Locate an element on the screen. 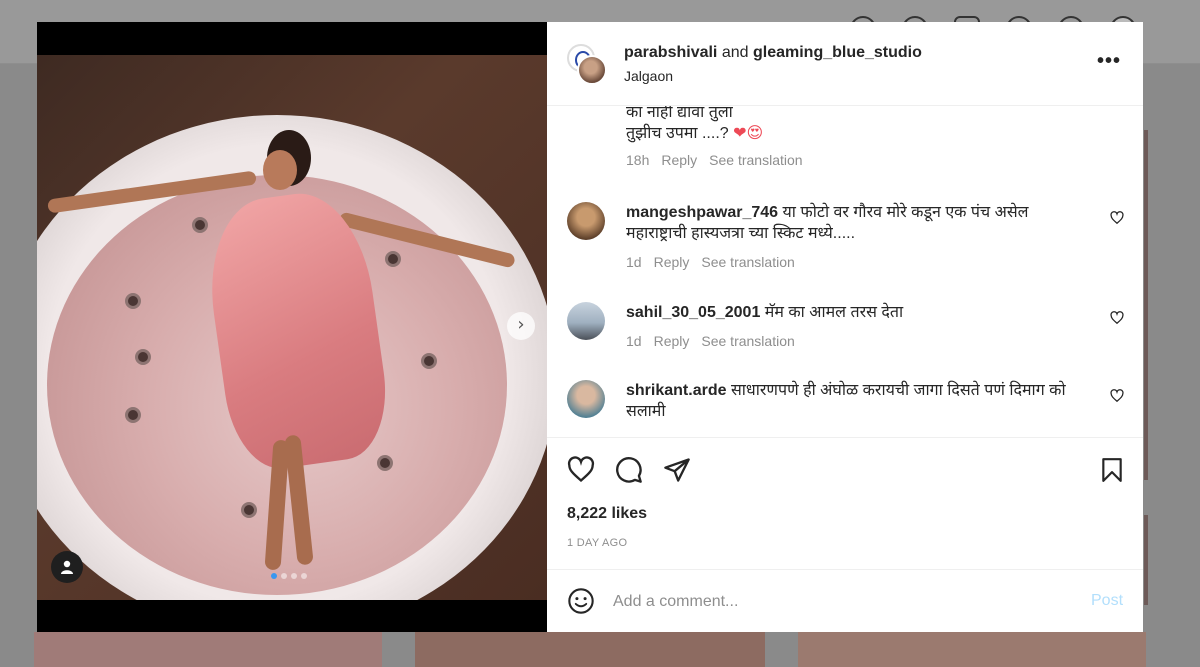 This screenshot has width=1200, height=667. comment-line: तुझीच उपमा ....? ❤😍 is located at coordinates (714, 133).